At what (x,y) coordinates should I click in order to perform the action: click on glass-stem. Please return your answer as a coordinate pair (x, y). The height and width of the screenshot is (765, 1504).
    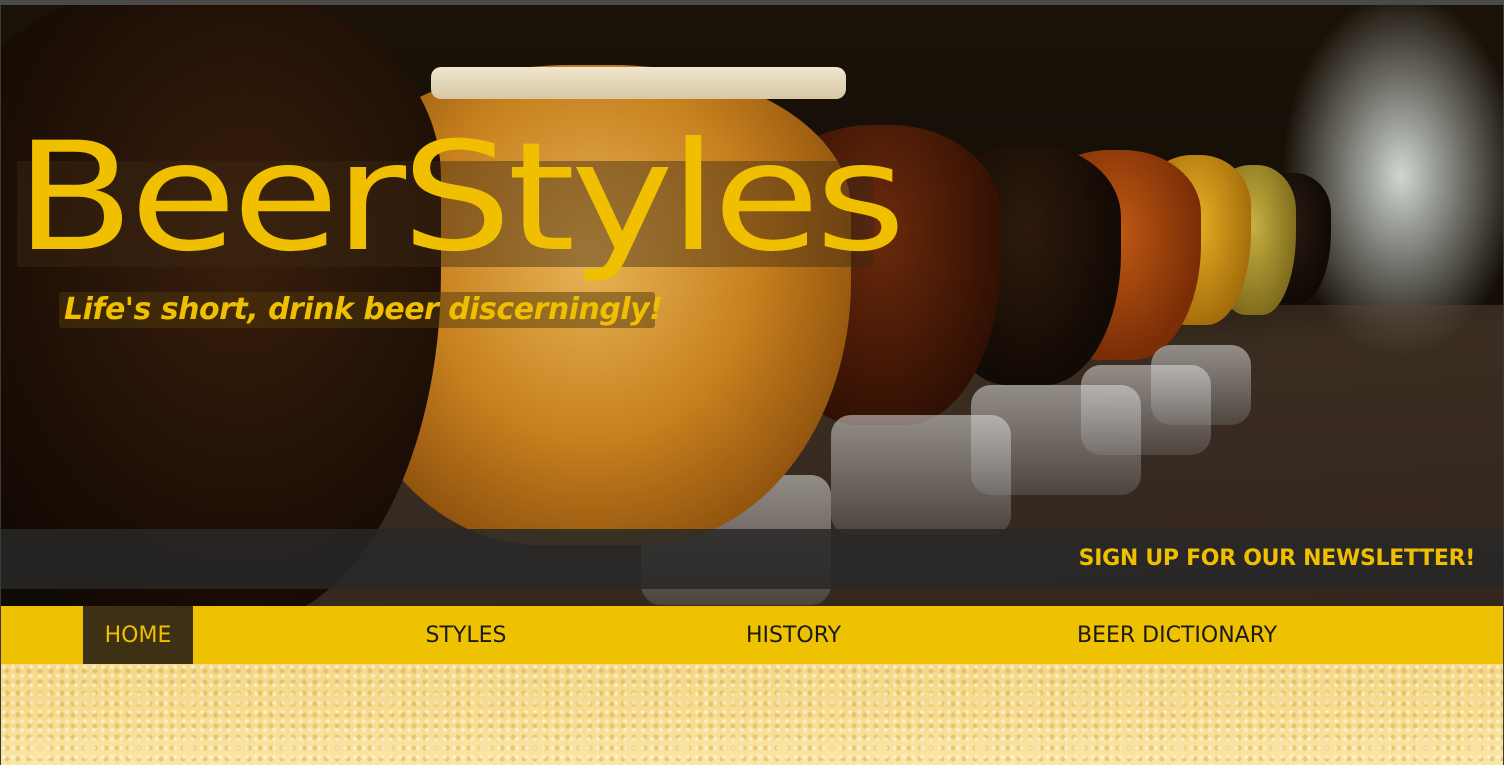
    Looking at the image, I should click on (921, 475).